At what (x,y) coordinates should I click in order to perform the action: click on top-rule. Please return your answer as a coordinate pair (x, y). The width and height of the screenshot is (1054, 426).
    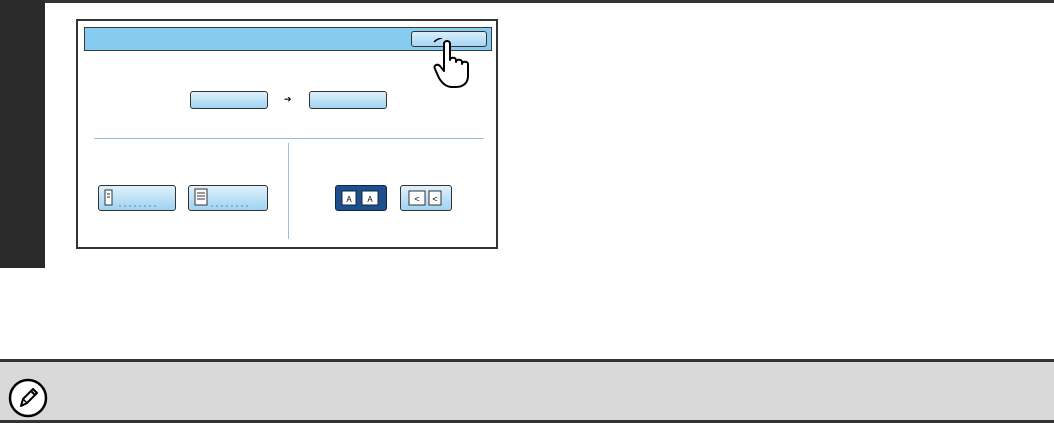
    Looking at the image, I should click on (527, 1).